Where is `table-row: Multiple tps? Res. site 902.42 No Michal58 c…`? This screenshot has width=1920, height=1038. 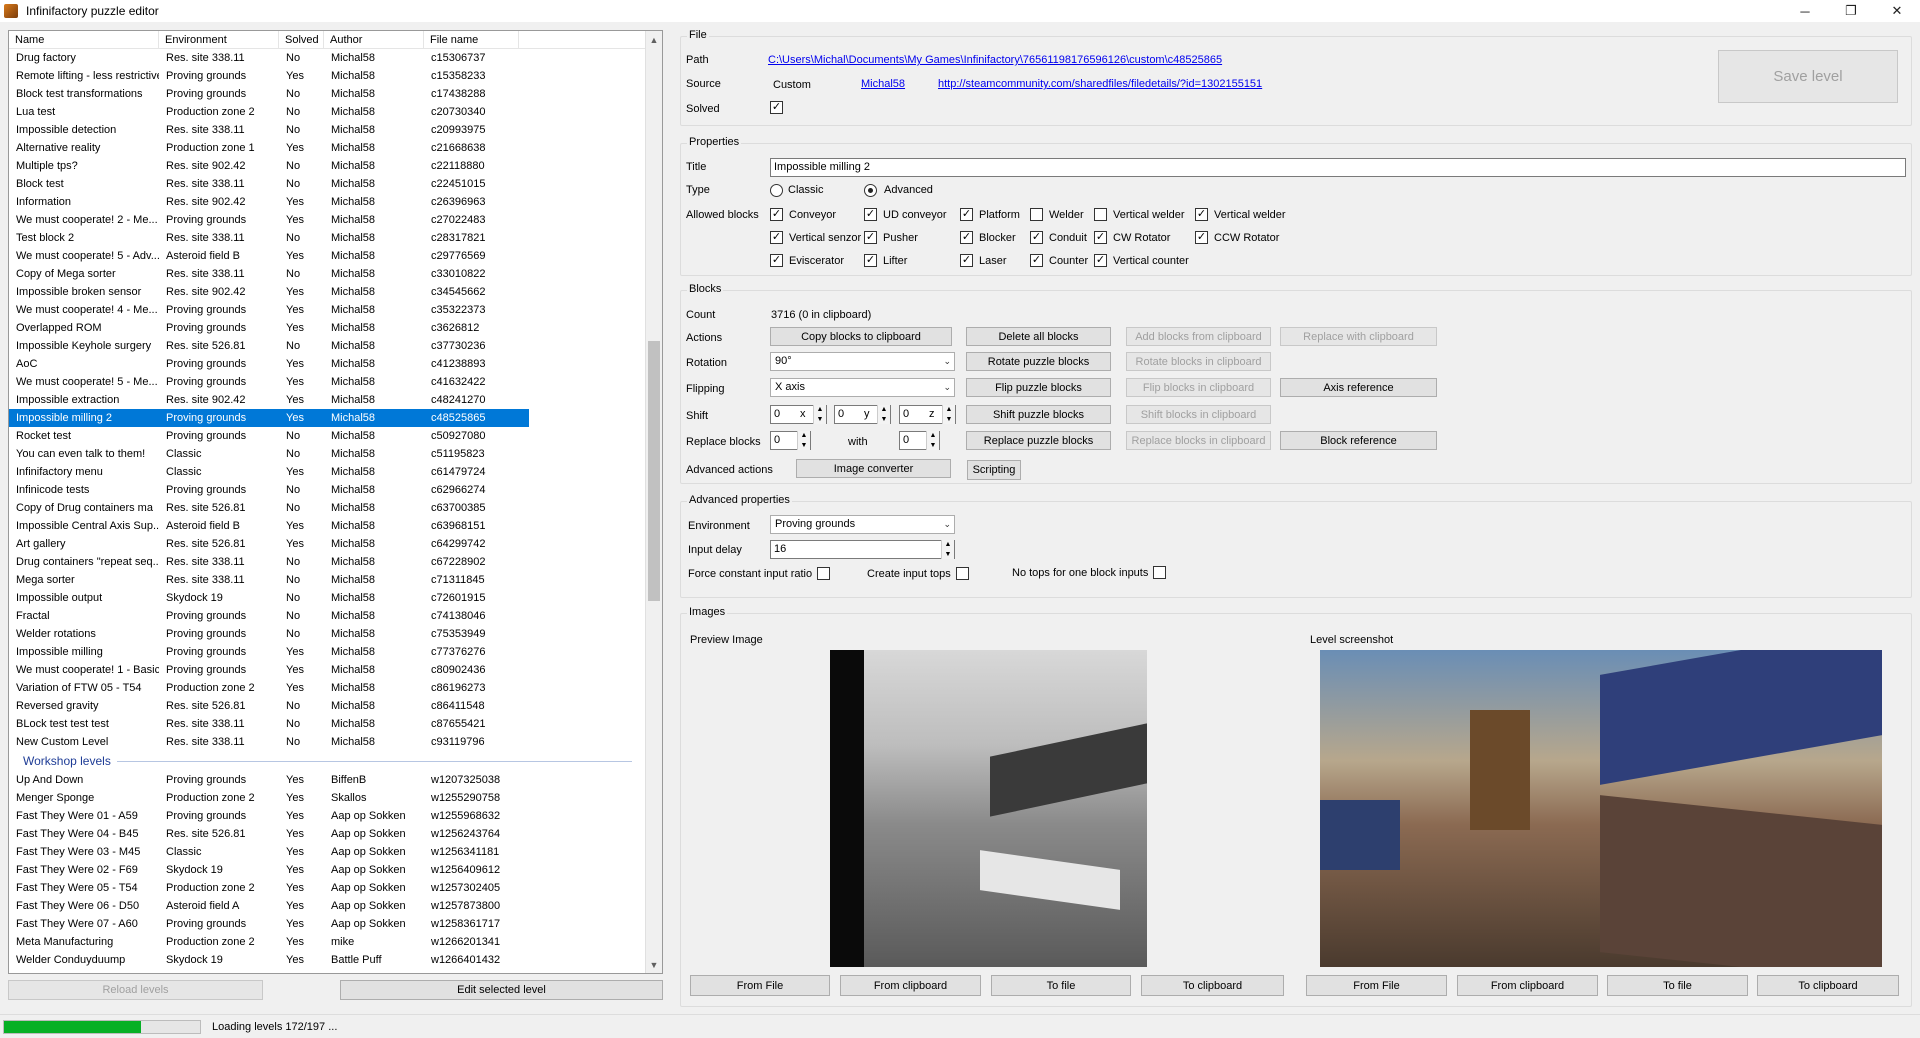 table-row: Multiple tps? Res. site 902.42 No Michal58 c… is located at coordinates (335, 166).